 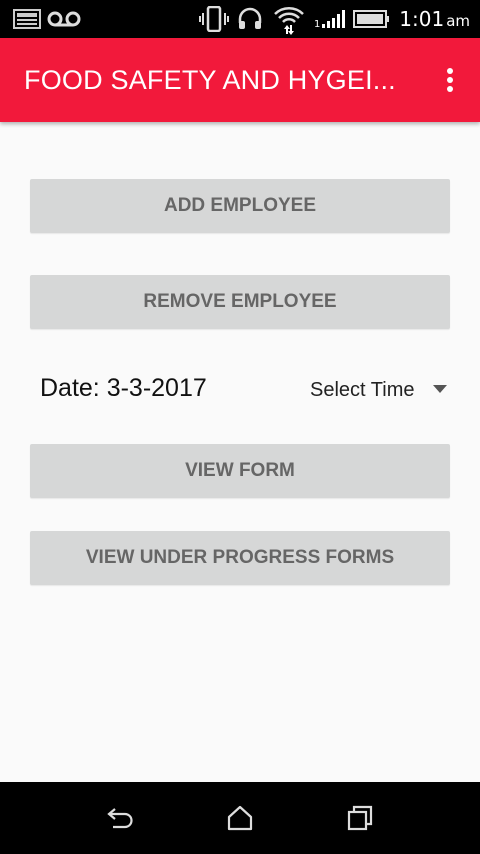 What do you see at coordinates (289, 19) in the screenshot?
I see `wifi-icon` at bounding box center [289, 19].